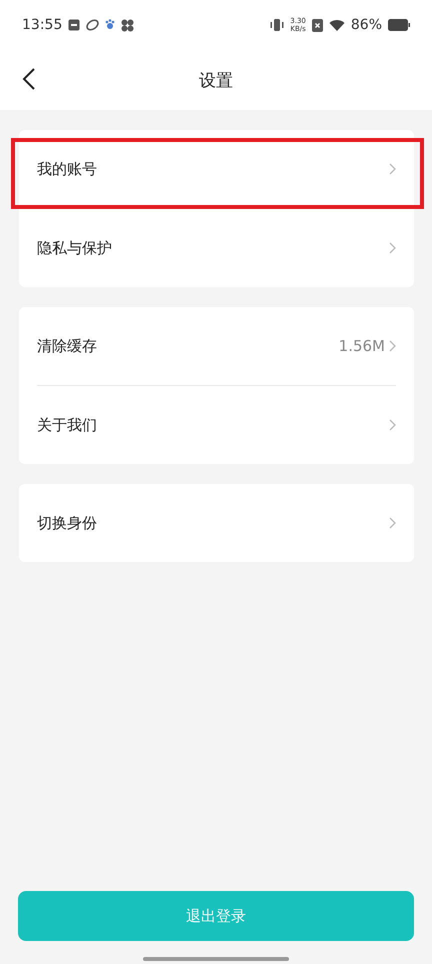 The image size is (432, 964). What do you see at coordinates (366, 25) in the screenshot?
I see `battery-percent: 86%` at bounding box center [366, 25].